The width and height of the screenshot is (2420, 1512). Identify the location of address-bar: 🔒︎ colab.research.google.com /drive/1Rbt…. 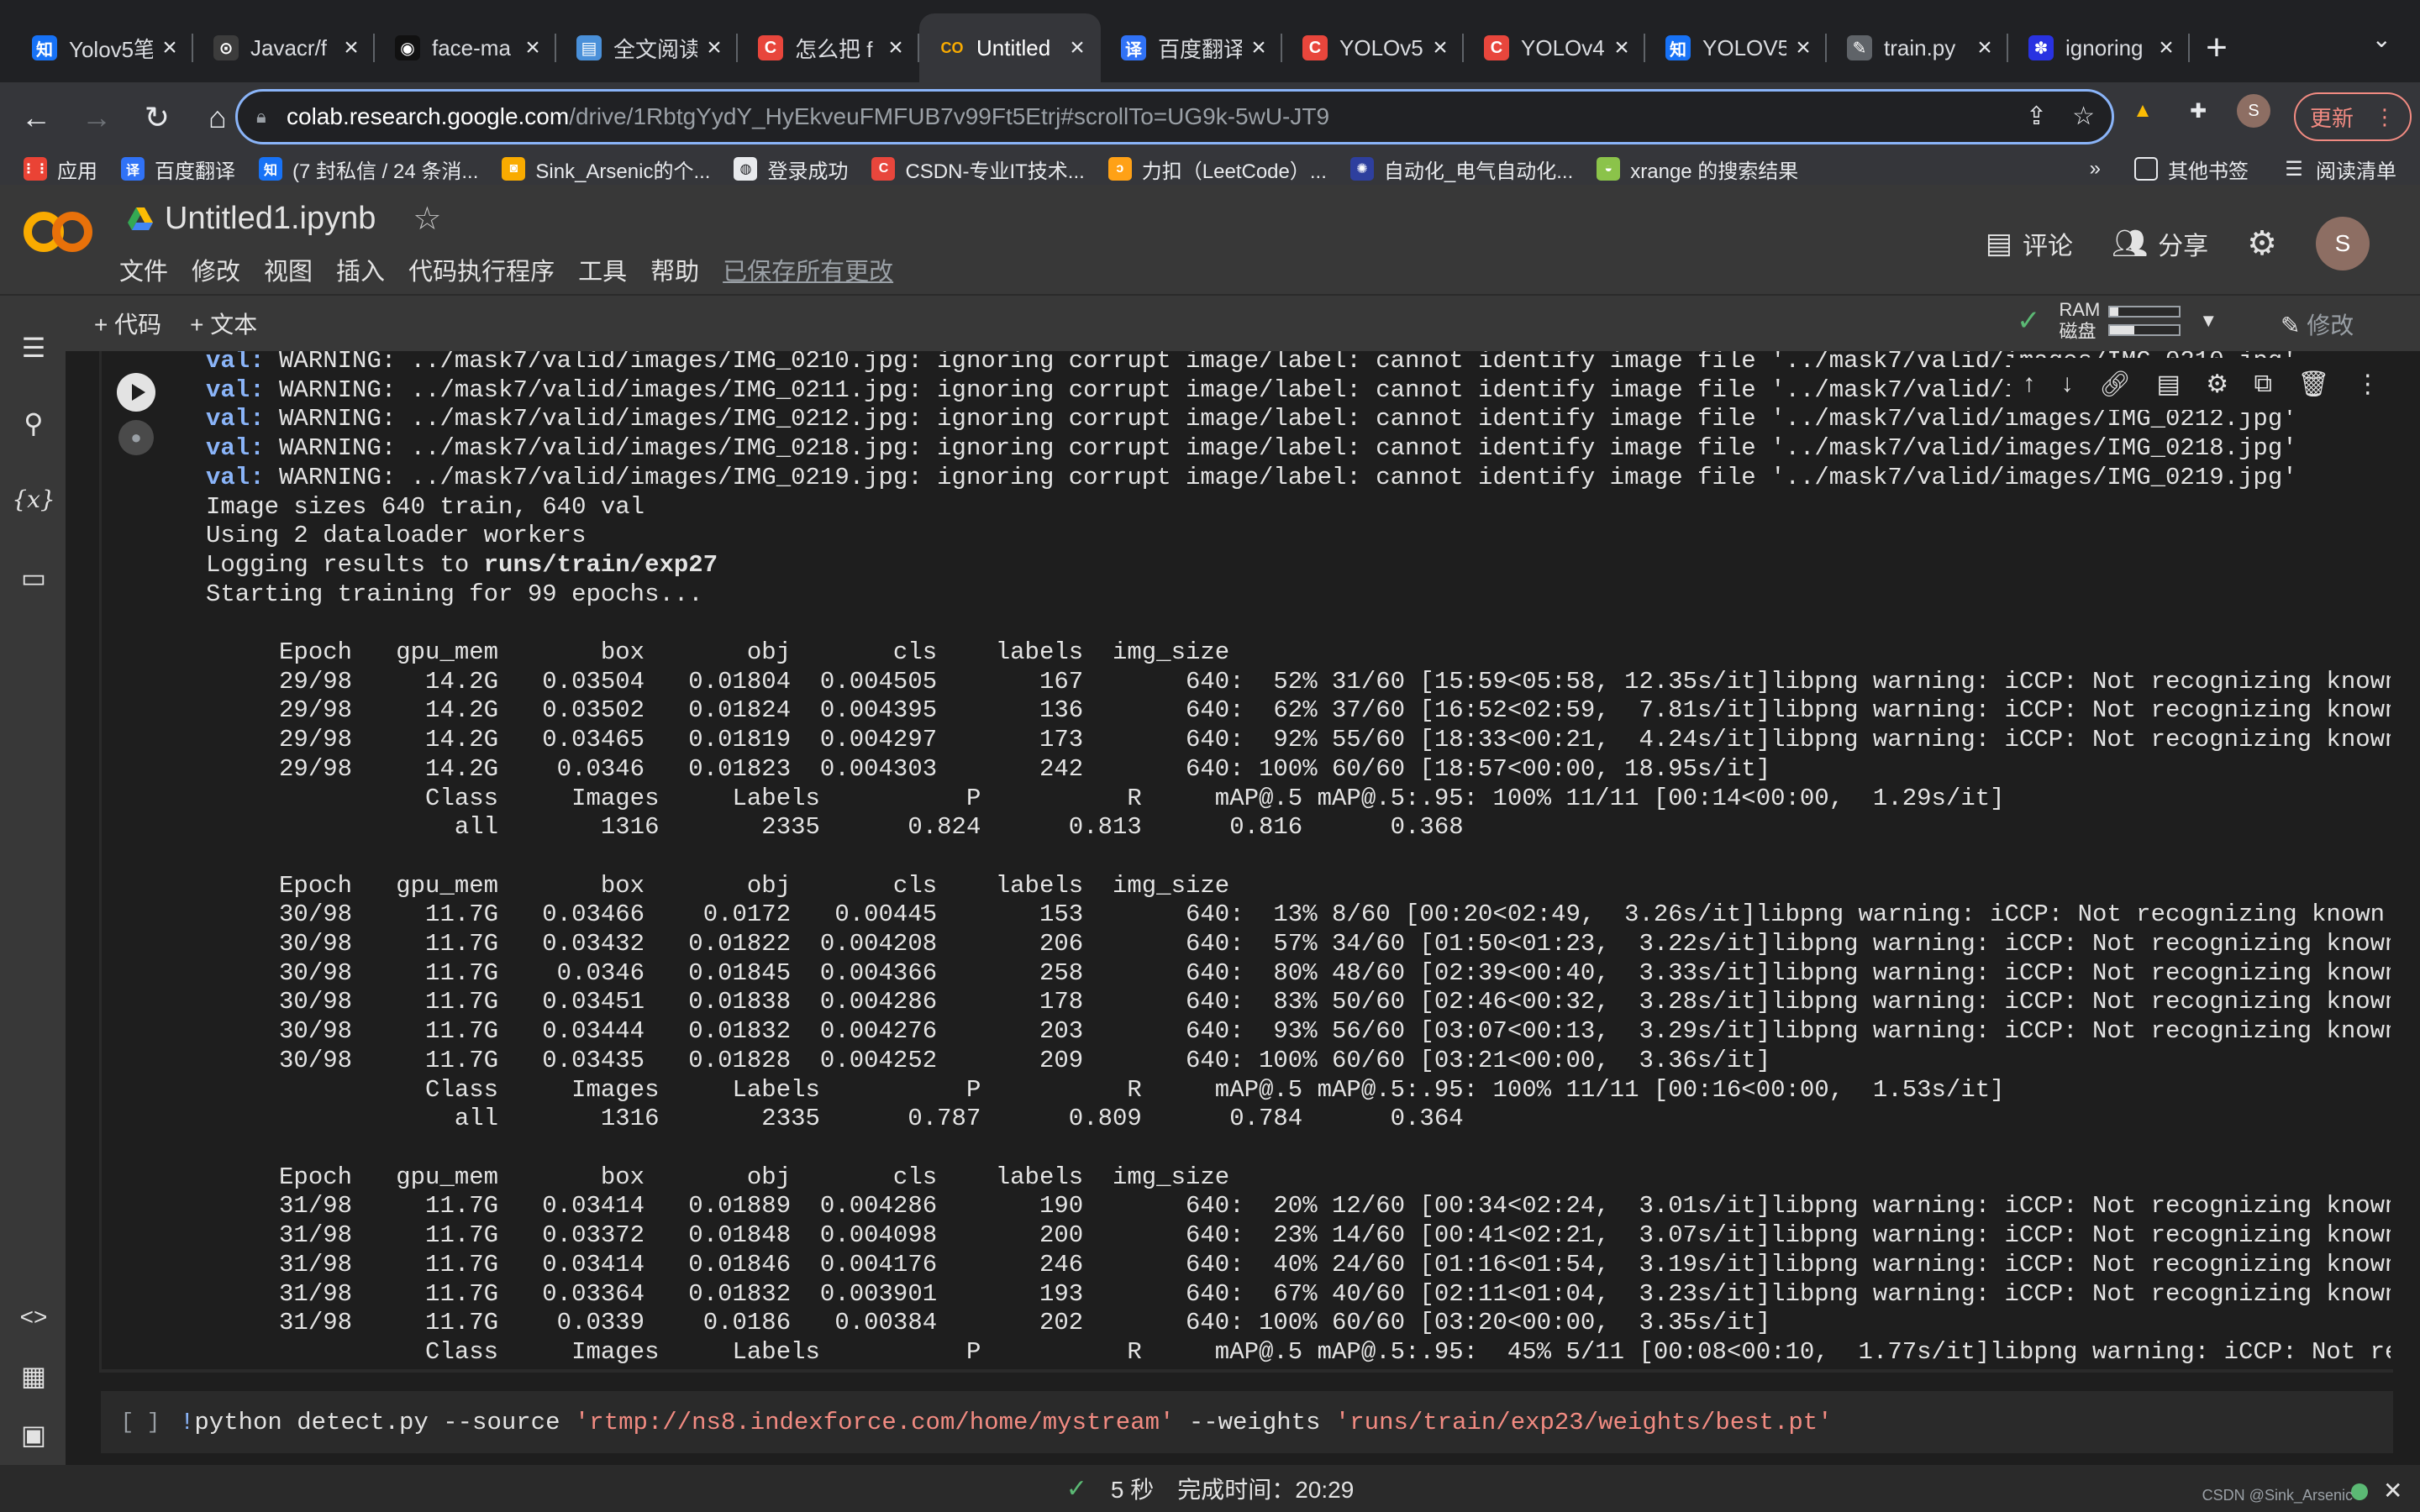
(1174, 116).